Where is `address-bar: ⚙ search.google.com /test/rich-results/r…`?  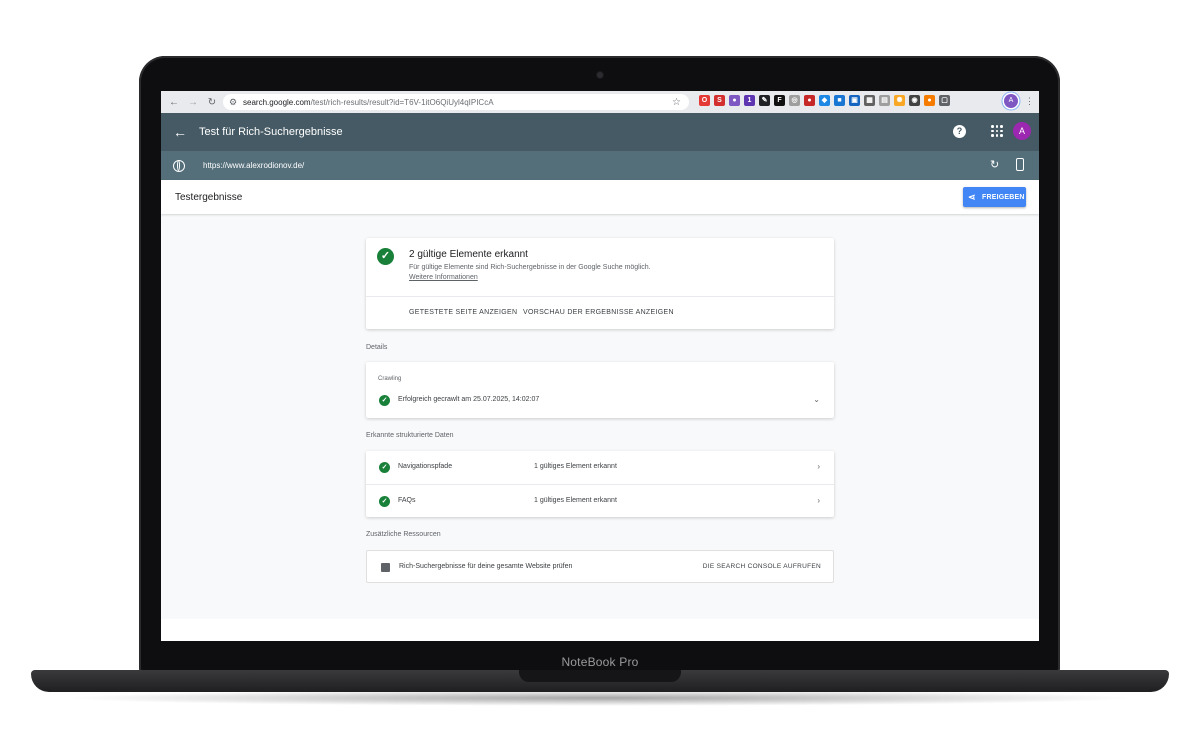
address-bar: ⚙ search.google.com /test/rich-results/r… is located at coordinates (456, 102).